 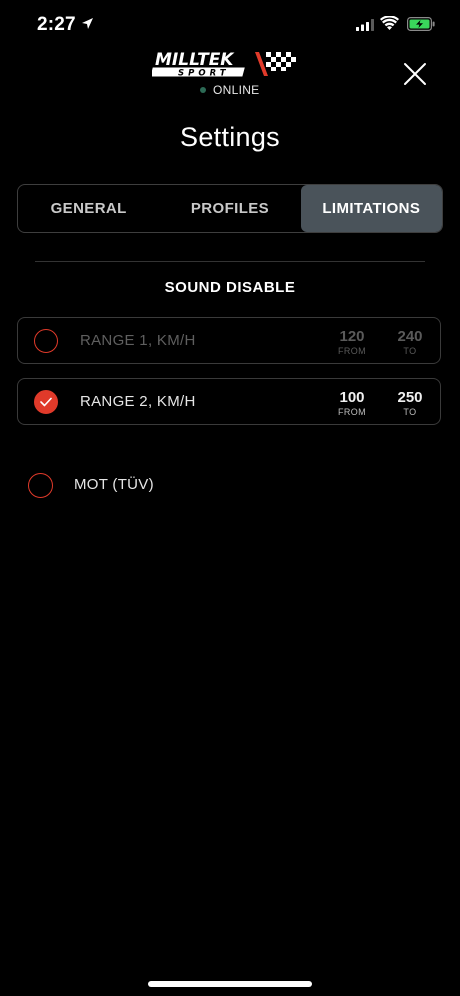 I want to click on status-bar: 2:27, so click(x=230, y=25).